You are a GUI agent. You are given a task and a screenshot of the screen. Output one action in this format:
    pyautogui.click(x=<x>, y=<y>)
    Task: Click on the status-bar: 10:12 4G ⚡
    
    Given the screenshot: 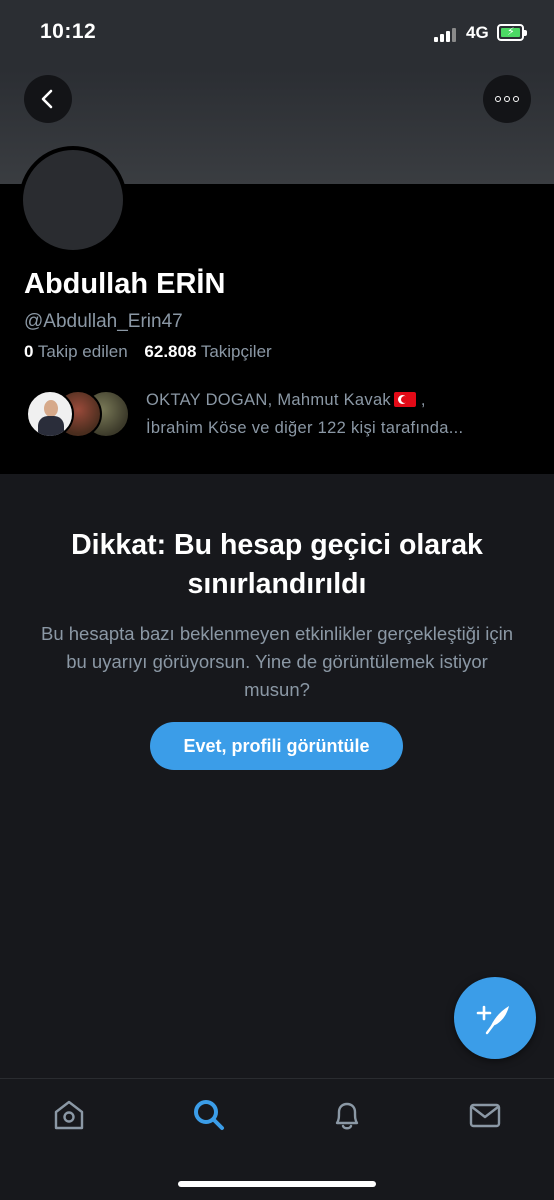 What is the action you would take?
    pyautogui.click(x=277, y=35)
    